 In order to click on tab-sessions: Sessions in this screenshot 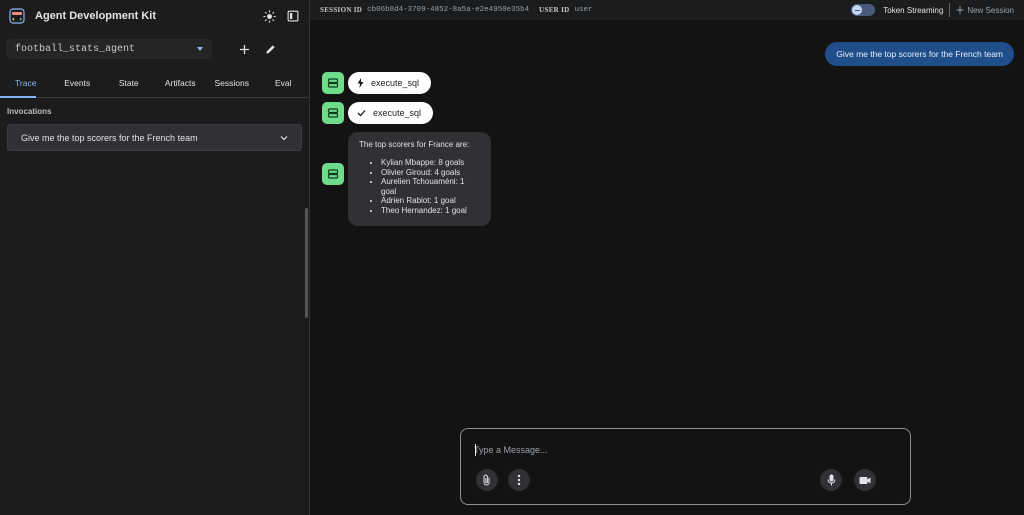, I will do `click(232, 83)`.